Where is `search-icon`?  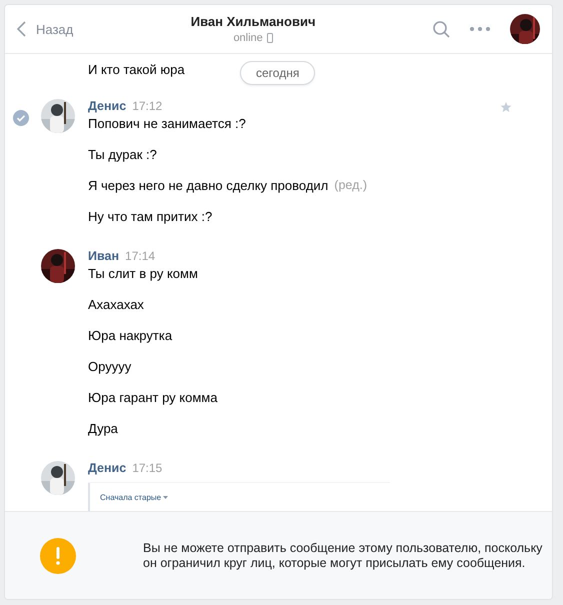 search-icon is located at coordinates (441, 29).